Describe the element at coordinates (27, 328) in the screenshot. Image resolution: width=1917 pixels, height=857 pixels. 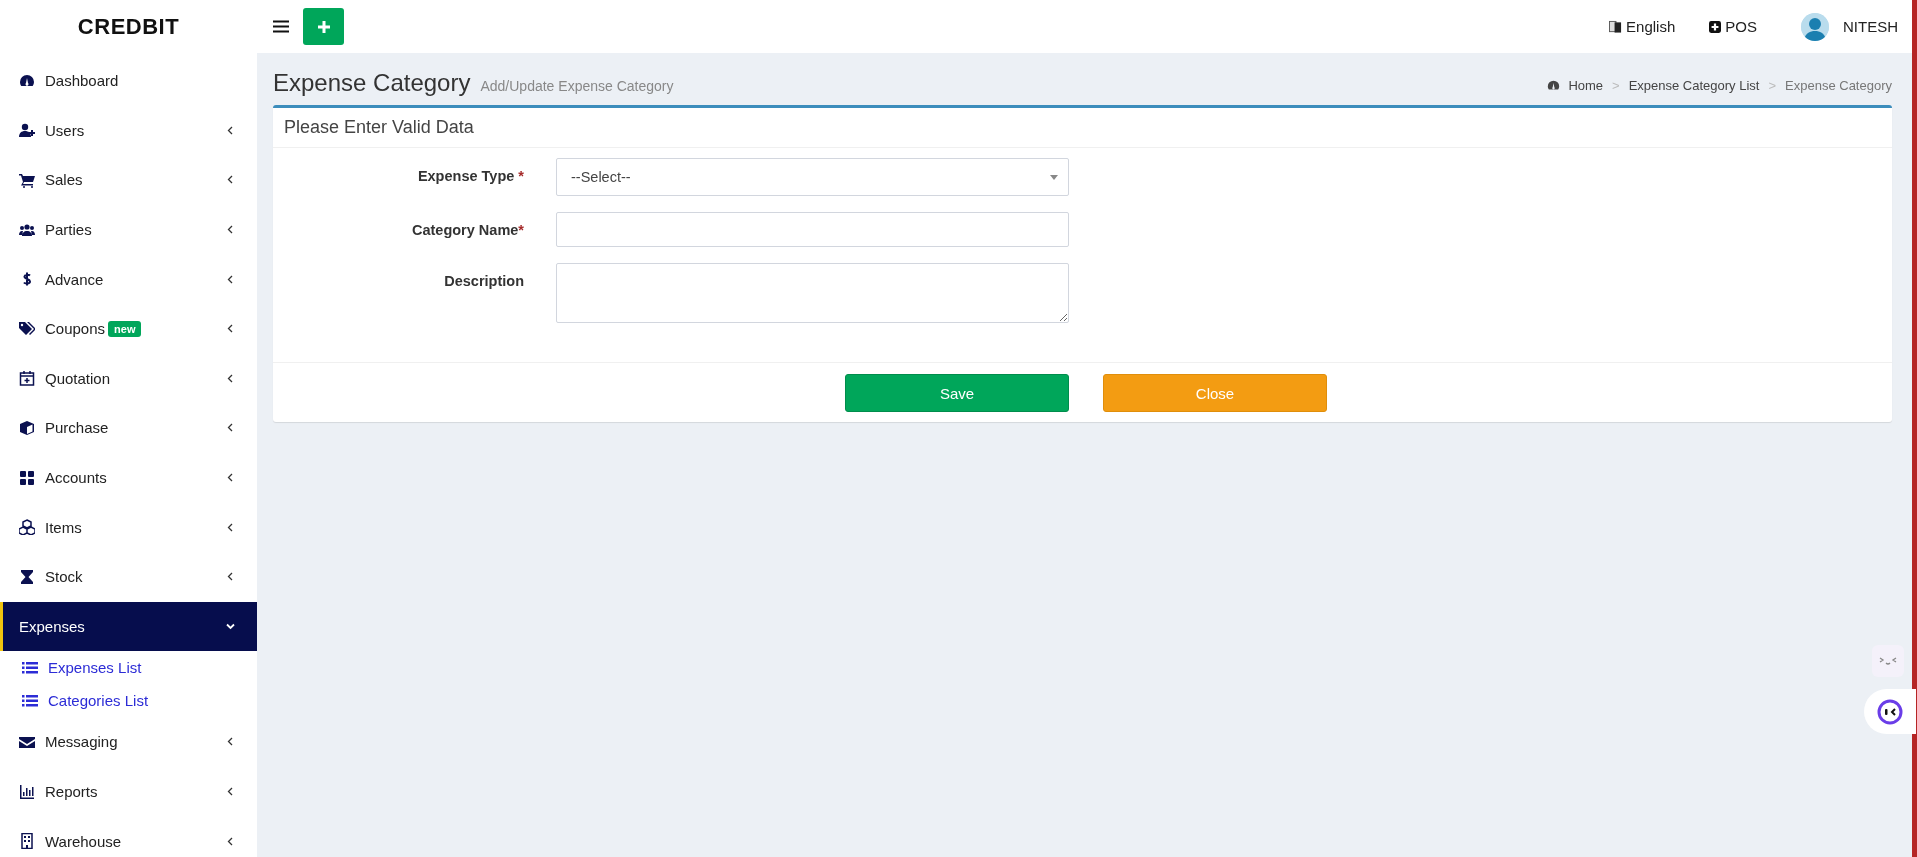
I see `tags-icon` at that location.